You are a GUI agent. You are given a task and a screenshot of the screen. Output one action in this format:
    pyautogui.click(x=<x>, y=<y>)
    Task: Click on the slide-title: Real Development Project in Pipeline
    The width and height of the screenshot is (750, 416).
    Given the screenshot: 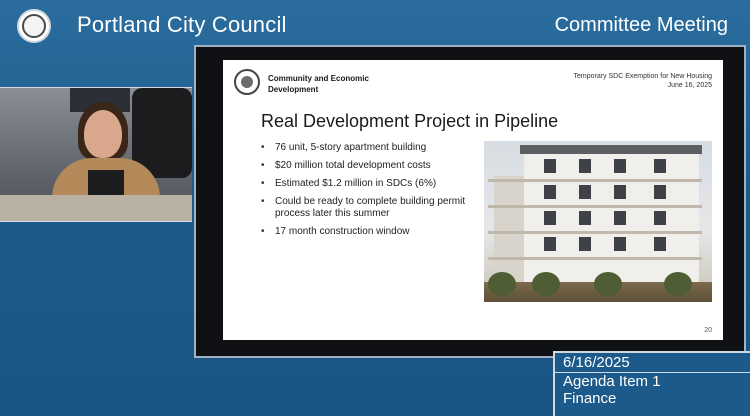 What is the action you would take?
    pyautogui.click(x=410, y=121)
    